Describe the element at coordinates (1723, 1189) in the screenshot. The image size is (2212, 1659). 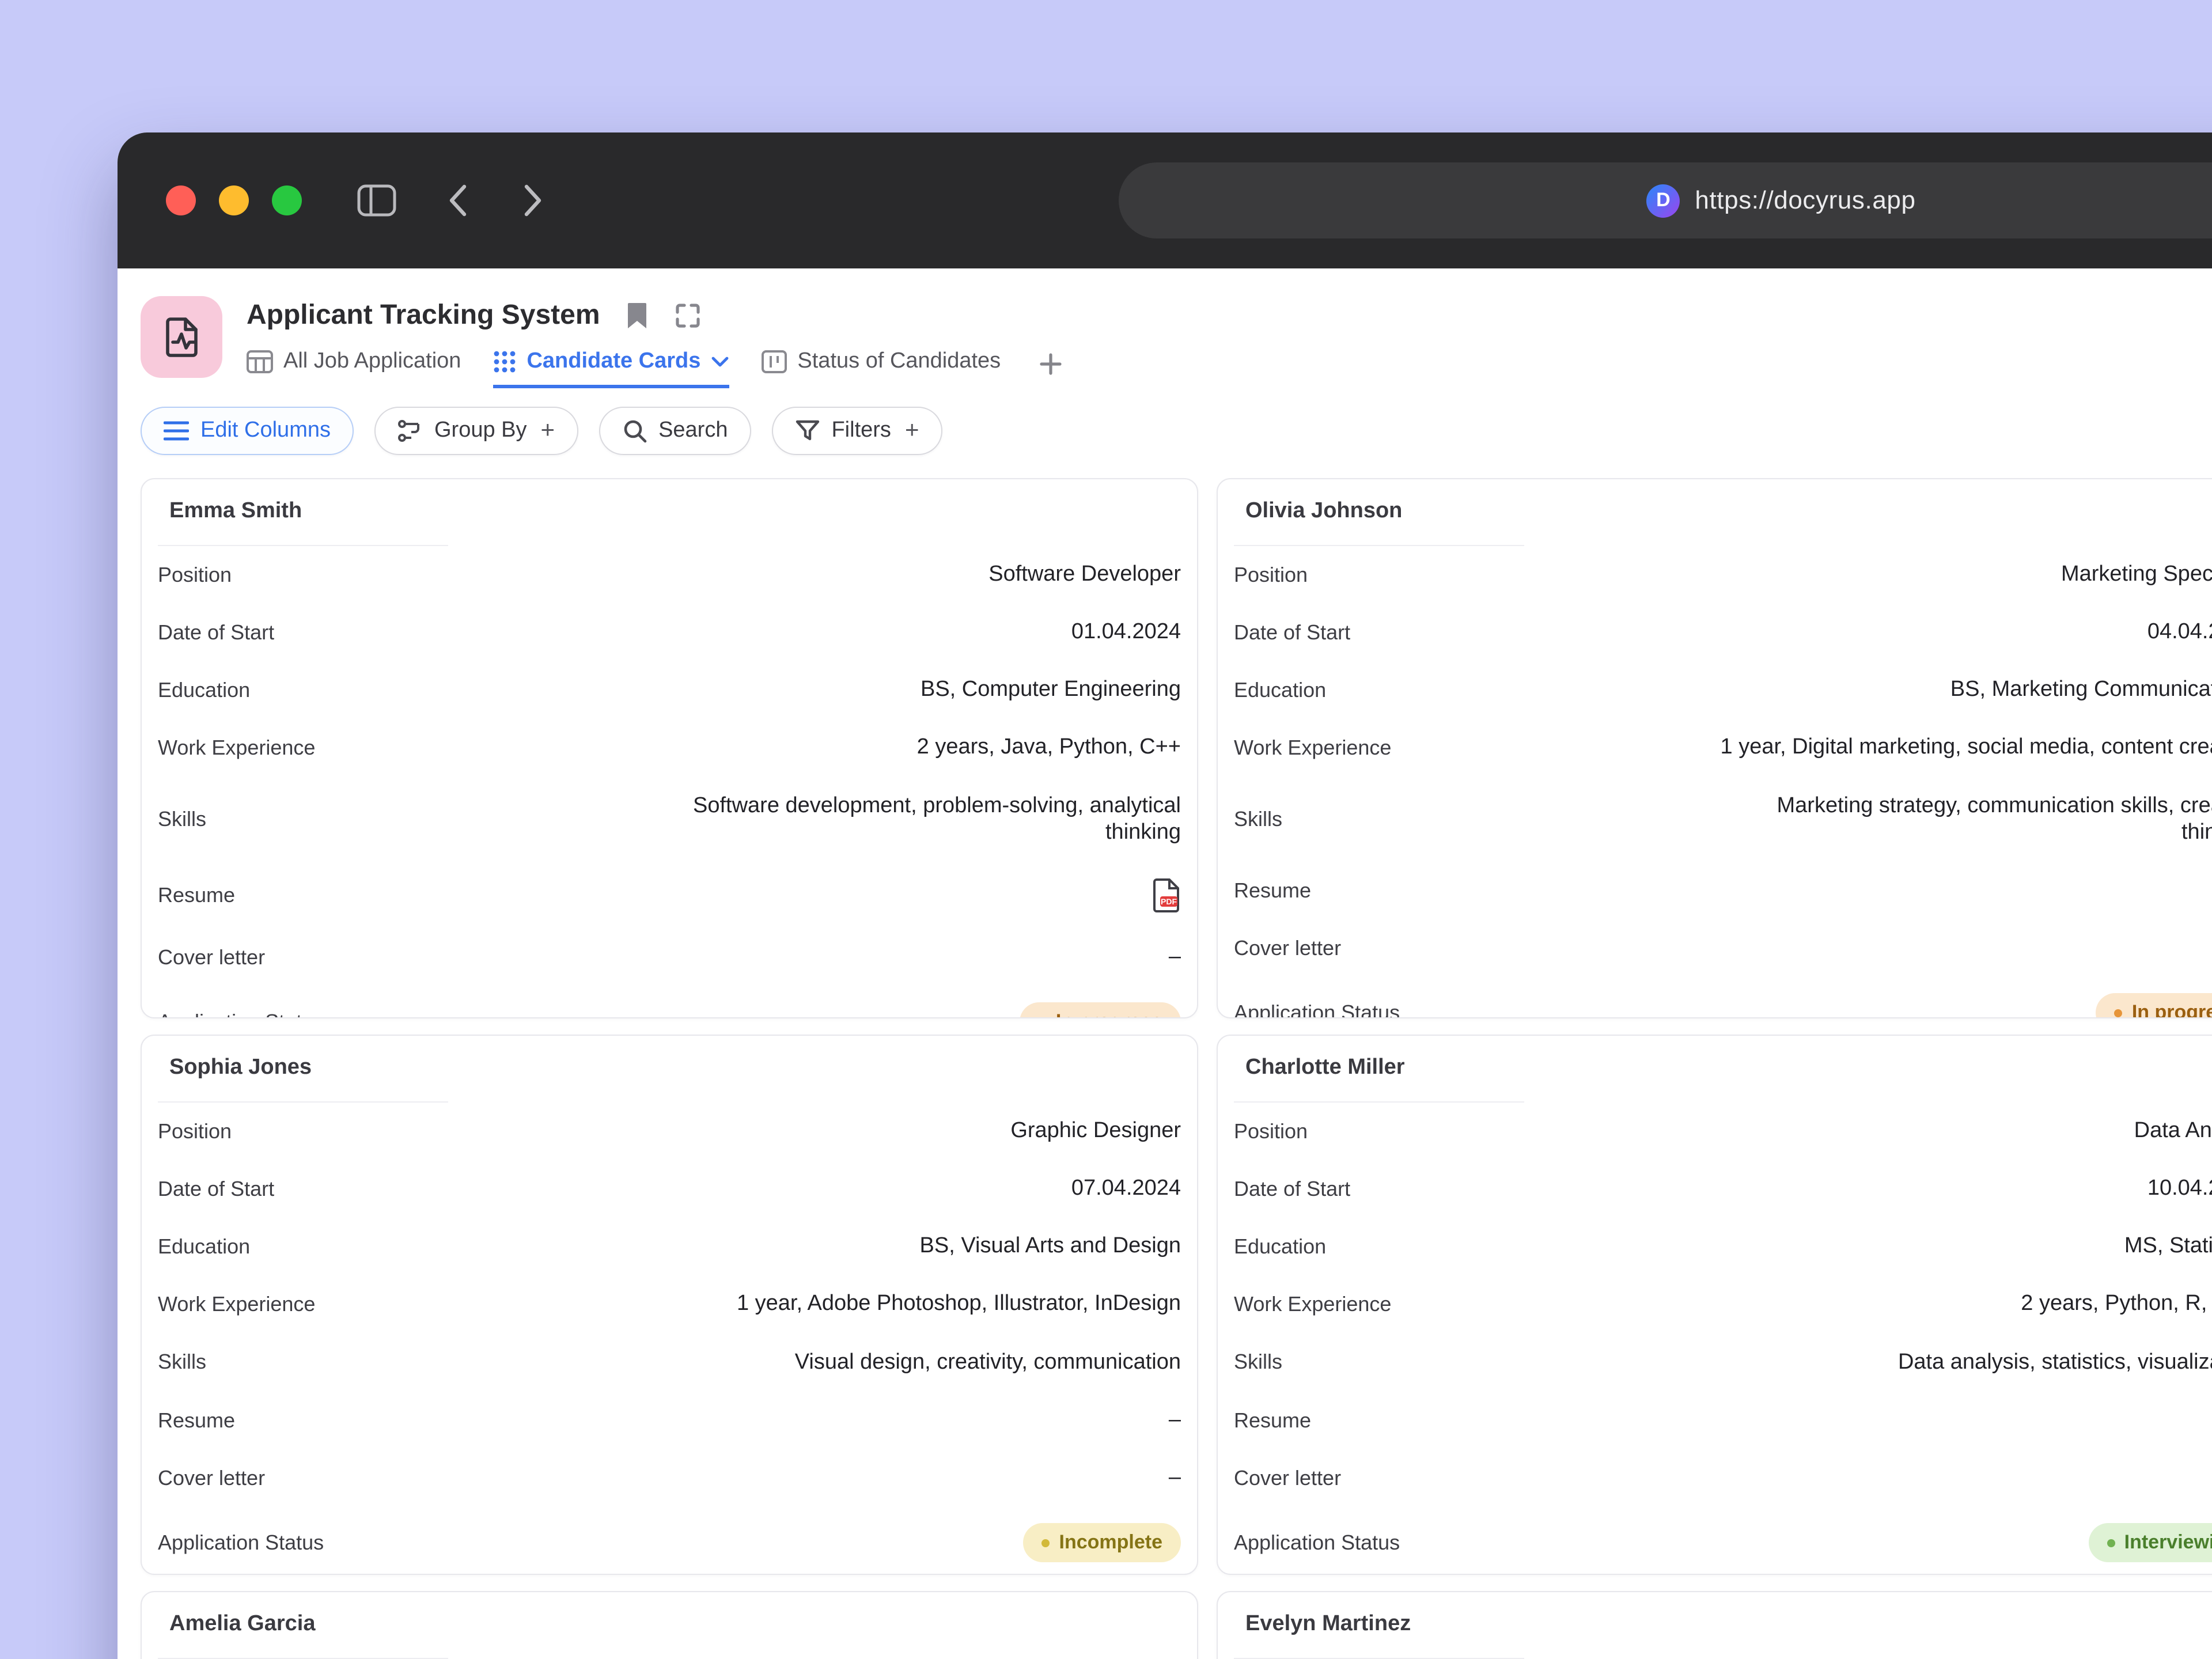
I see `field-row-date-of-start: Date of Start 10.04.2024` at that location.